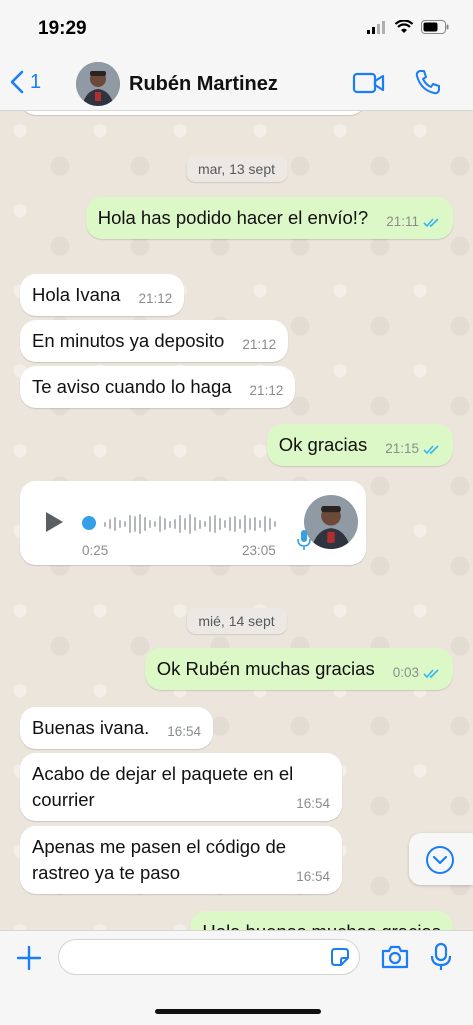 The width and height of the screenshot is (473, 1025). I want to click on voice-time: 23:05, so click(259, 550).